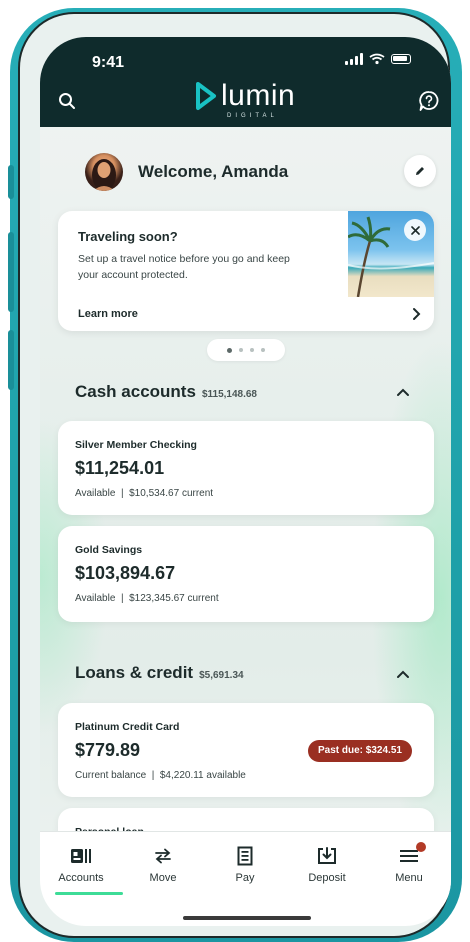 This screenshot has width=470, height=942. Describe the element at coordinates (81, 878) in the screenshot. I see `tab-label: Accounts` at that location.